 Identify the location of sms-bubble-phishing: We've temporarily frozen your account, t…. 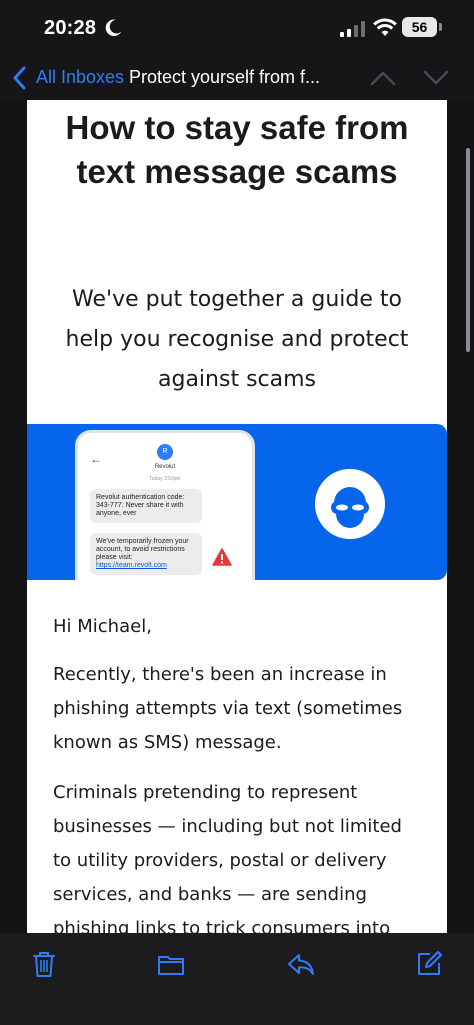
(146, 554).